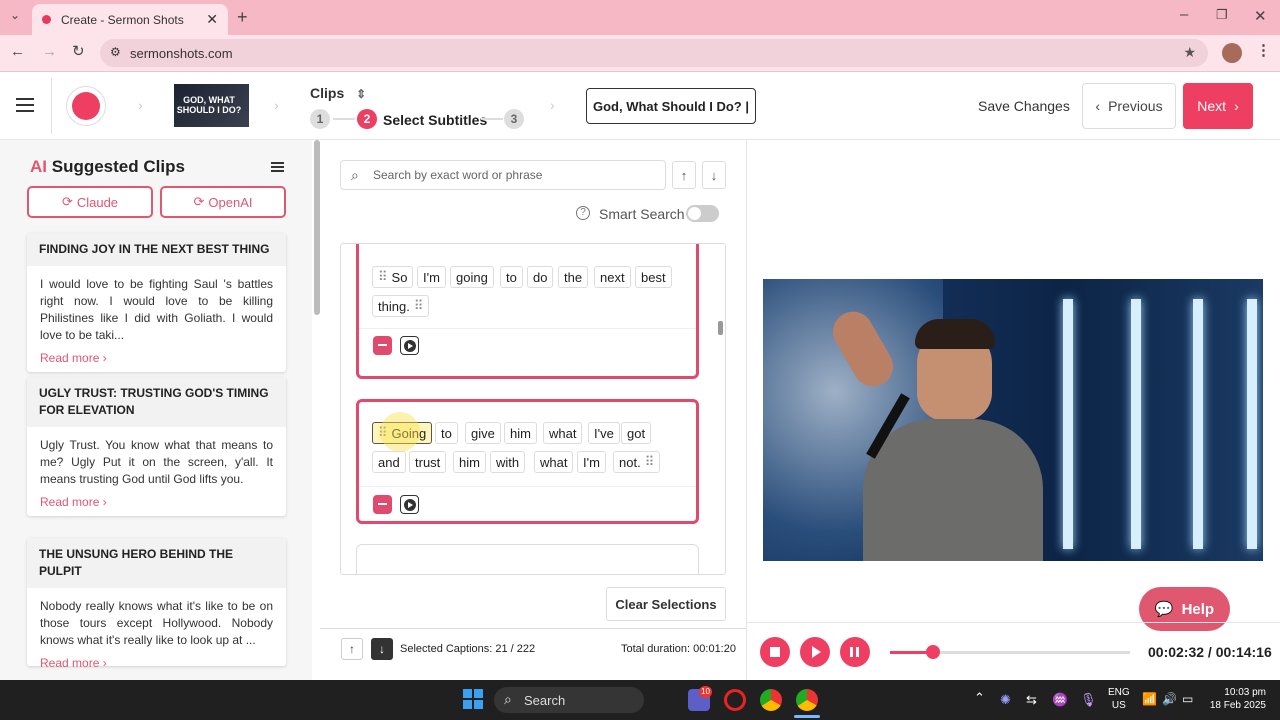  Describe the element at coordinates (1169, 699) in the screenshot. I see `volume-icon: 🔊` at that location.